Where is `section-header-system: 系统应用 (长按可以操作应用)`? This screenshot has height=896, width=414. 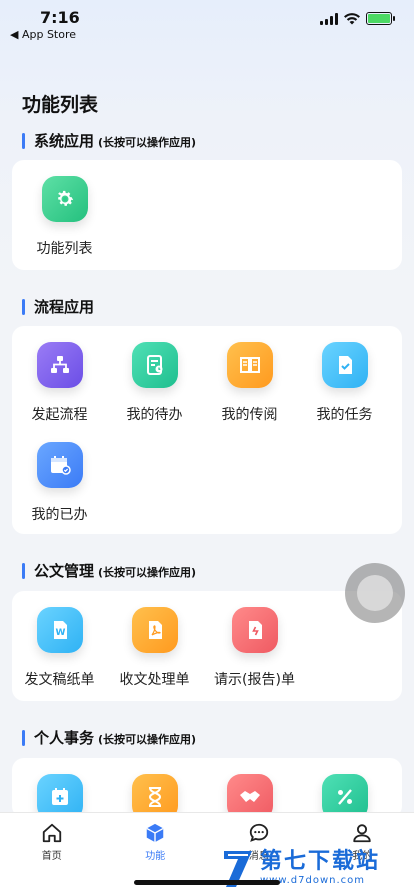 section-header-system: 系统应用 (长按可以操作应用) is located at coordinates (109, 140).